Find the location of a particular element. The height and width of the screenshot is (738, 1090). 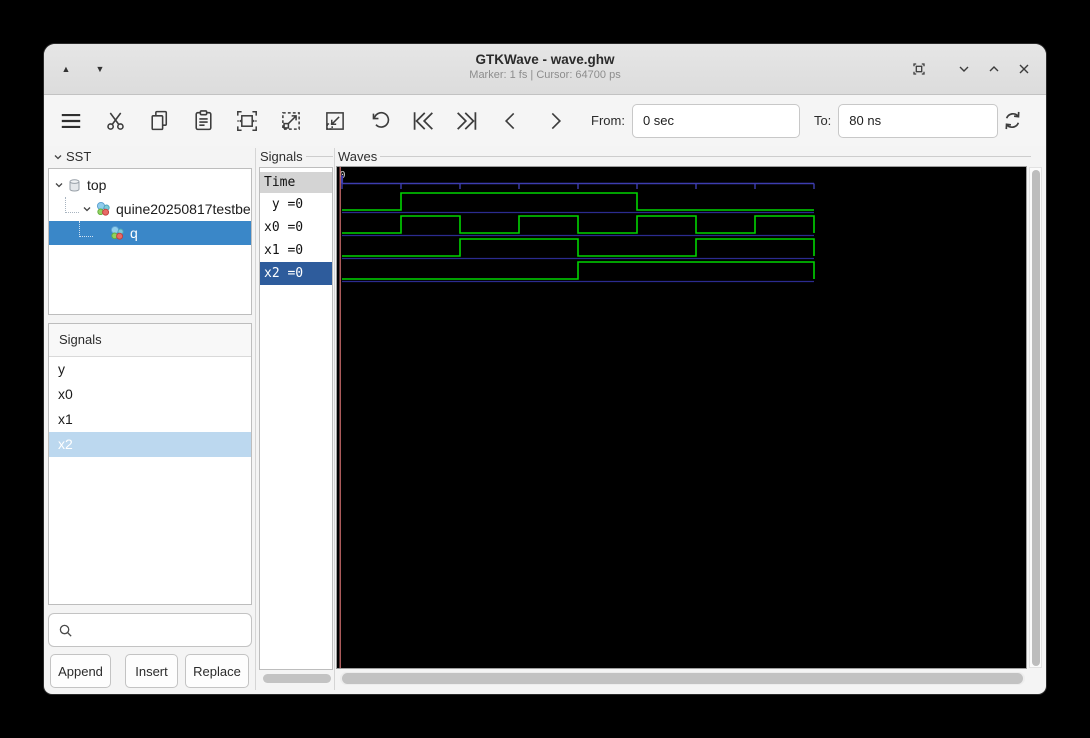

sst-section-header: SST is located at coordinates (71, 156).